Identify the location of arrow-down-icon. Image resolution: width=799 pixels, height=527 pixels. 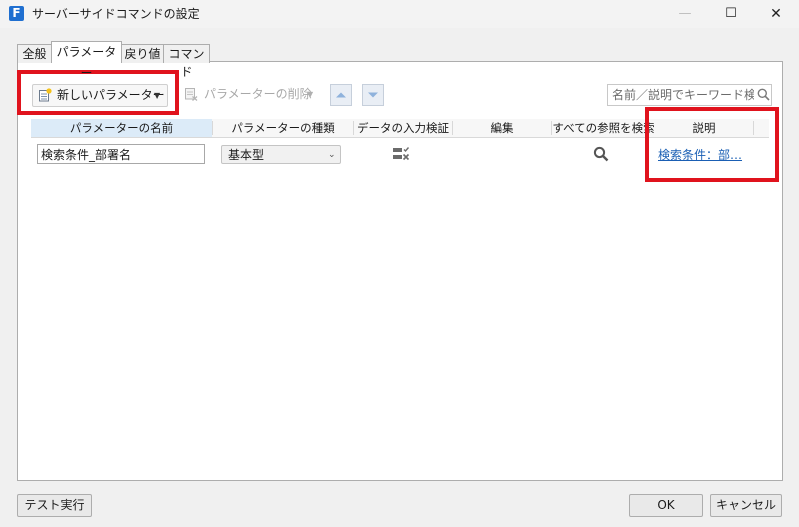
(373, 95).